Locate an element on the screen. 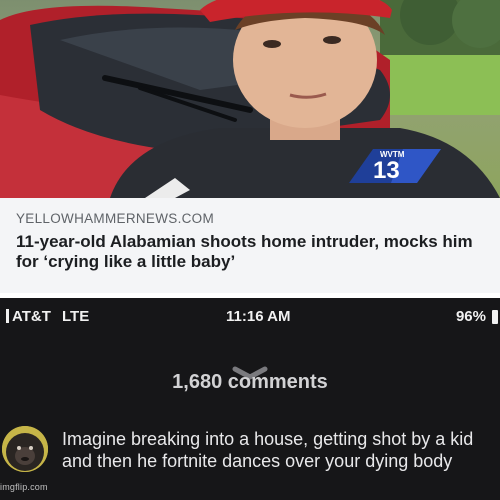 The width and height of the screenshot is (500, 500). imgflip-watermark: imgflip.com is located at coordinates (24, 487).